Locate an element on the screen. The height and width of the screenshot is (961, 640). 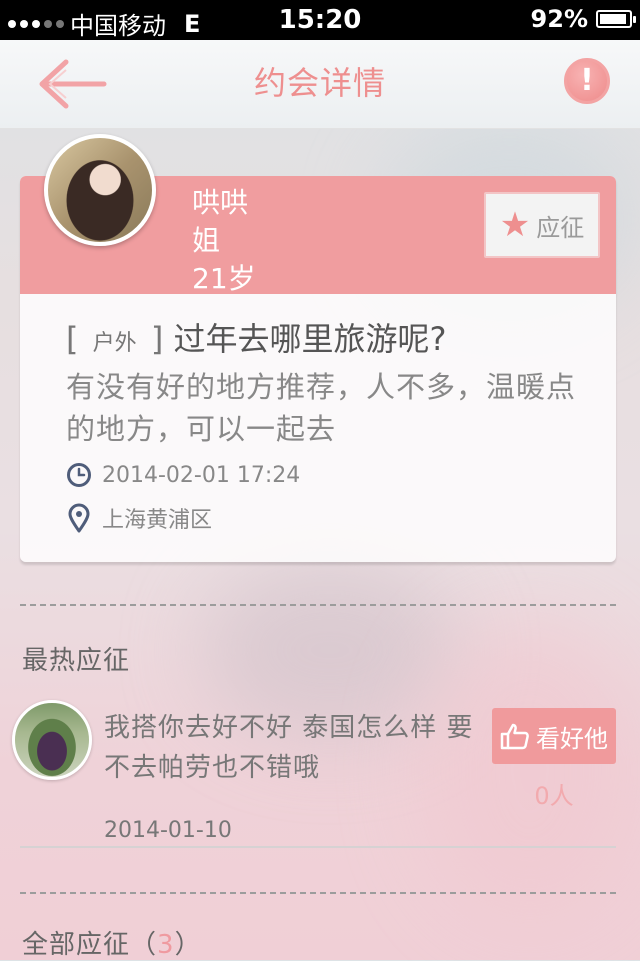
apply-button: ★ 应征 is located at coordinates (542, 225).